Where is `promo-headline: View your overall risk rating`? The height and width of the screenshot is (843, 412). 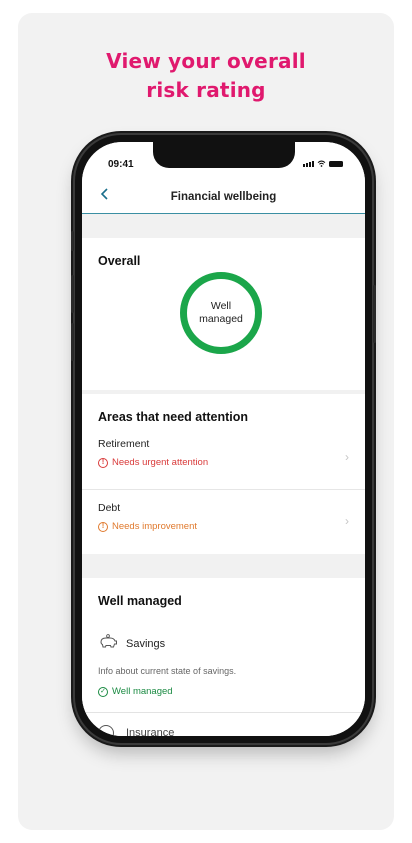 promo-headline: View your overall risk rating is located at coordinates (206, 76).